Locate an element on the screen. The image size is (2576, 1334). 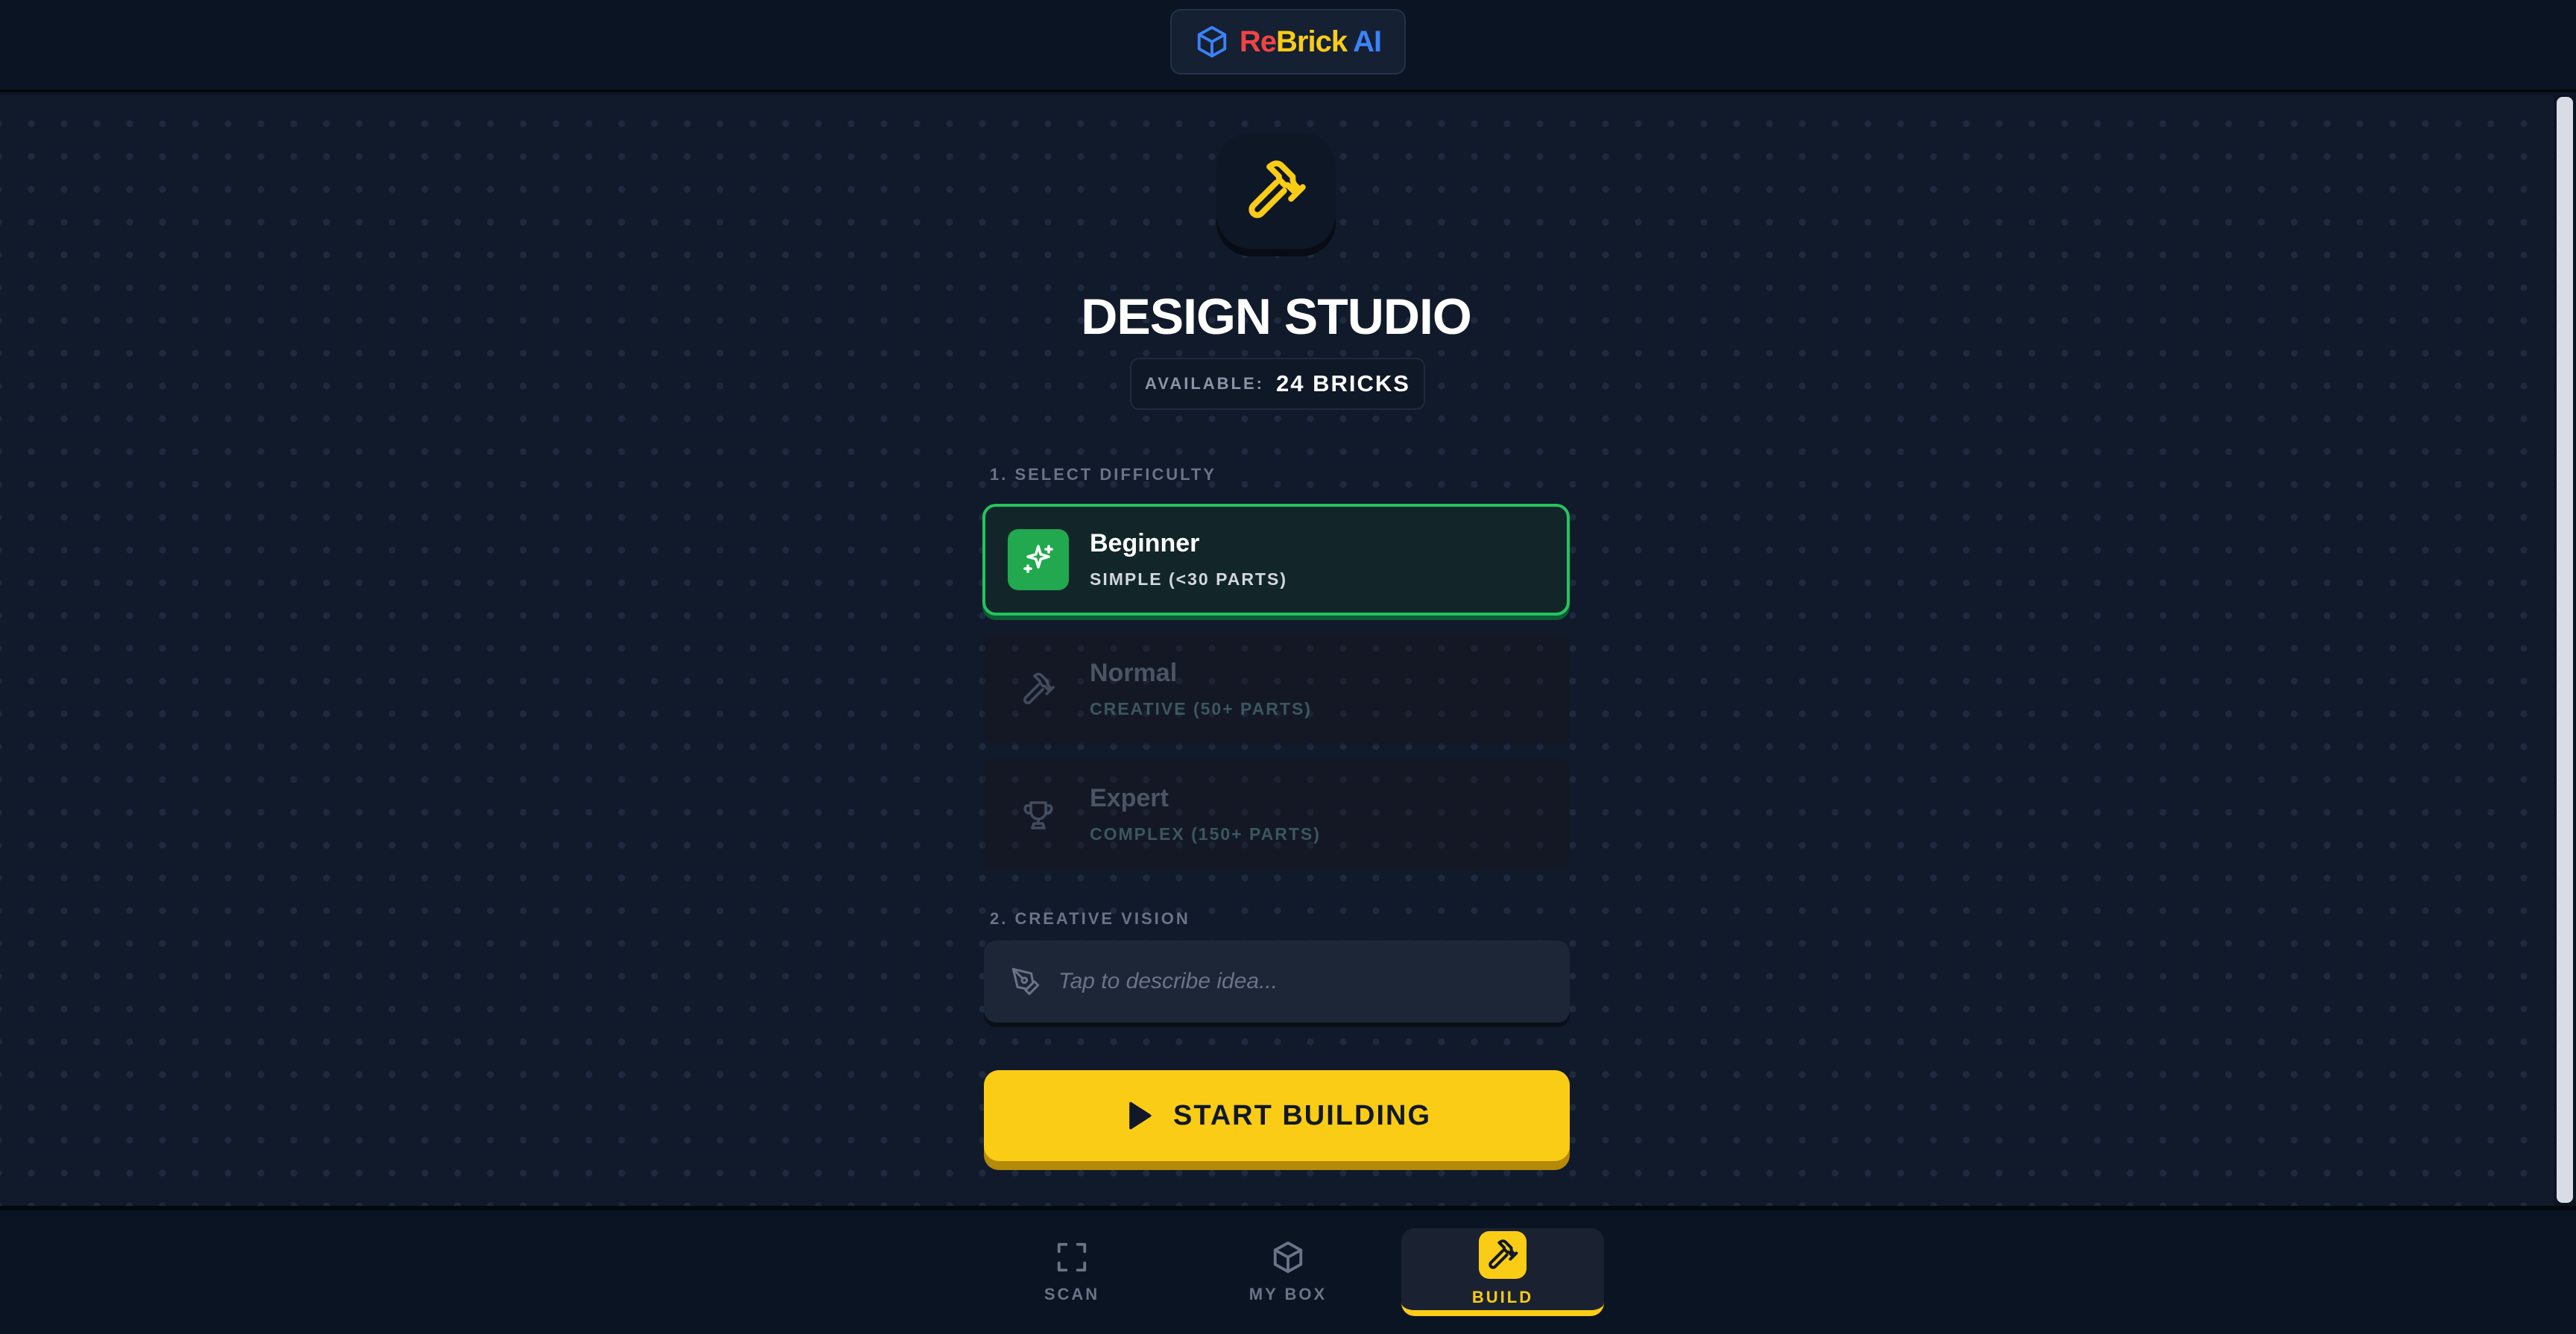
pen-tool-icon is located at coordinates (1025, 982).